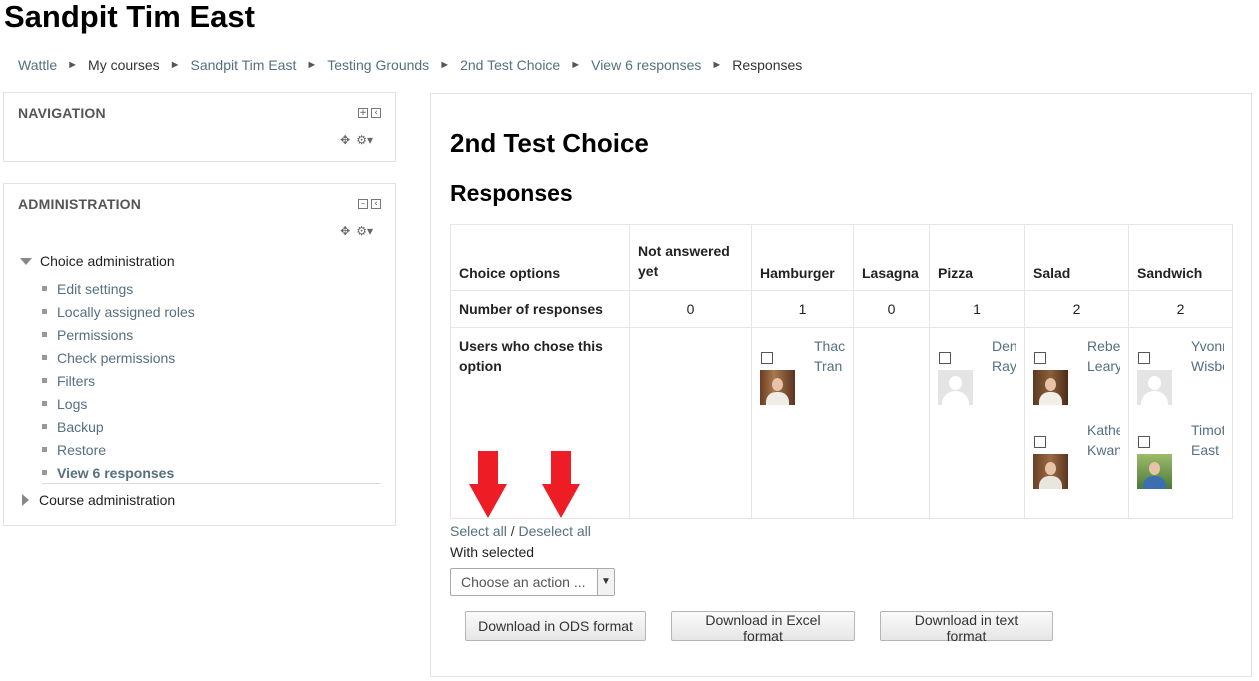  I want to click on admin-item-label: Logs, so click(72, 404).